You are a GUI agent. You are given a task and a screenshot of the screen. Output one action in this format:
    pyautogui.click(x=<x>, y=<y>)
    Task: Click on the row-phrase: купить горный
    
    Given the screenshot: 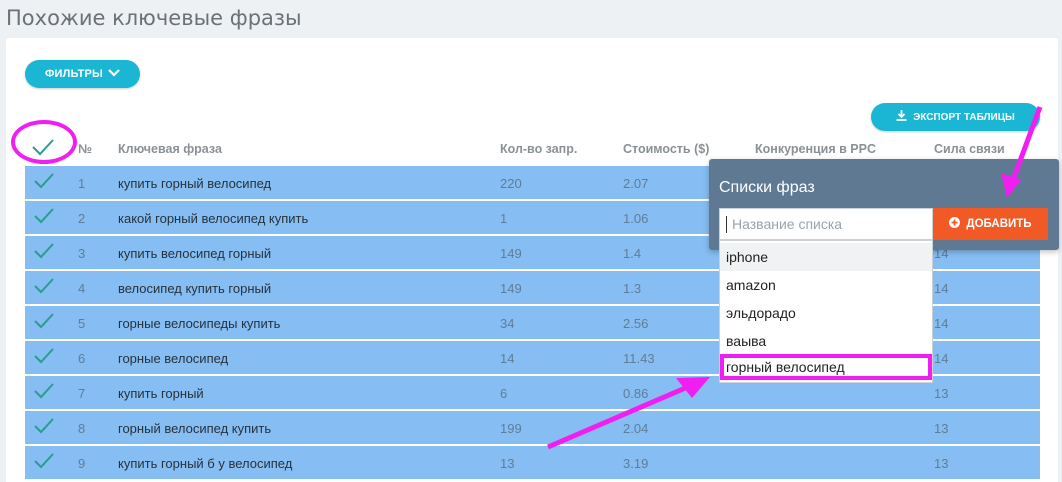 What is the action you would take?
    pyautogui.click(x=161, y=393)
    